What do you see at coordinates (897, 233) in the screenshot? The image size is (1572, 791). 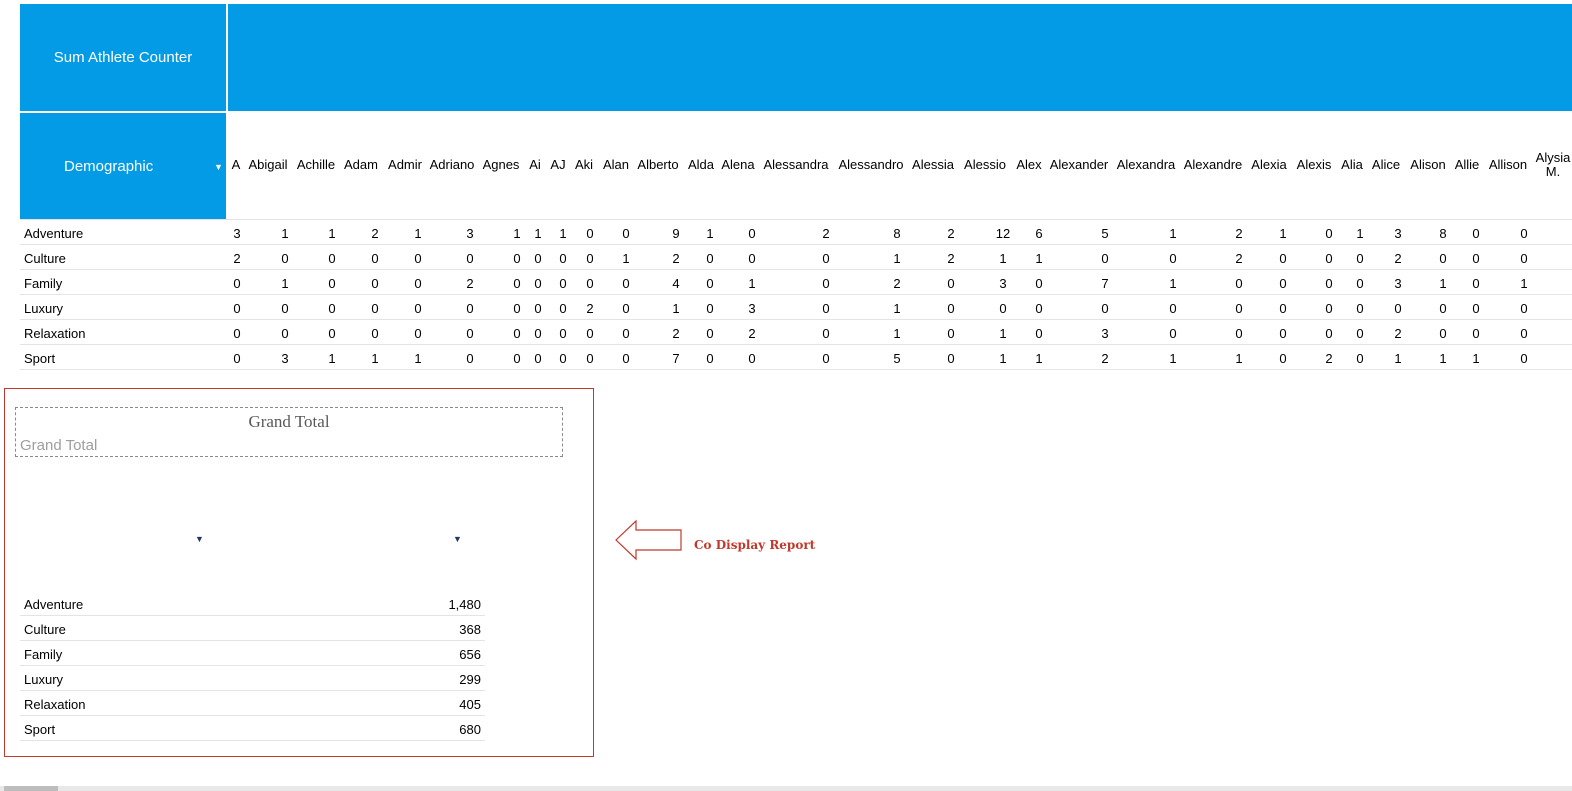 I see `table-cell: 8` at bounding box center [897, 233].